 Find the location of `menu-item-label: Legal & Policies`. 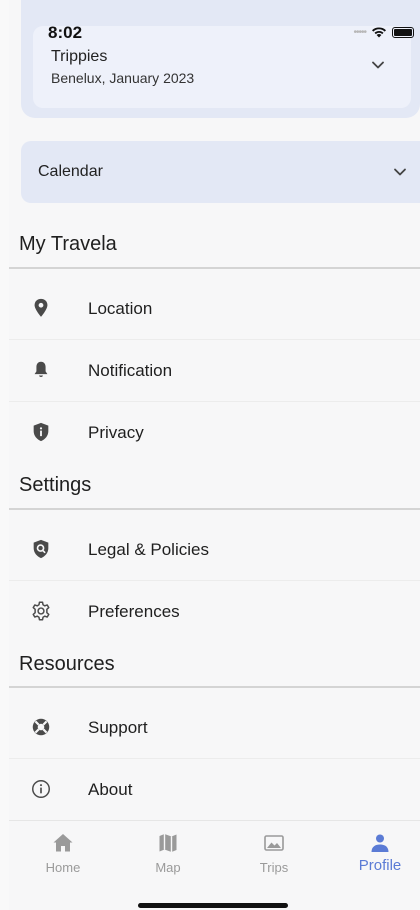

menu-item-label: Legal & Policies is located at coordinates (148, 549).